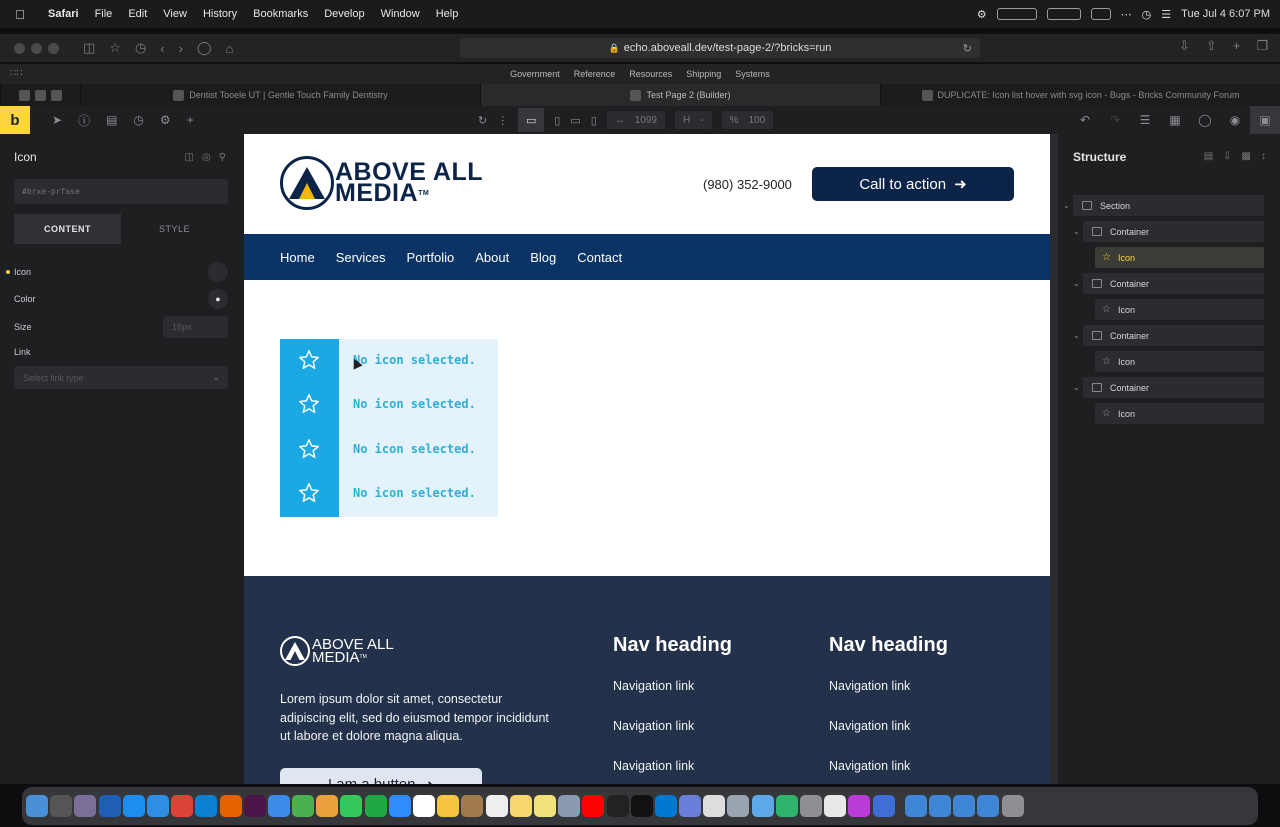 This screenshot has height=827, width=1280. Describe the element at coordinates (883, 806) in the screenshot. I see `affinity-icon` at that location.